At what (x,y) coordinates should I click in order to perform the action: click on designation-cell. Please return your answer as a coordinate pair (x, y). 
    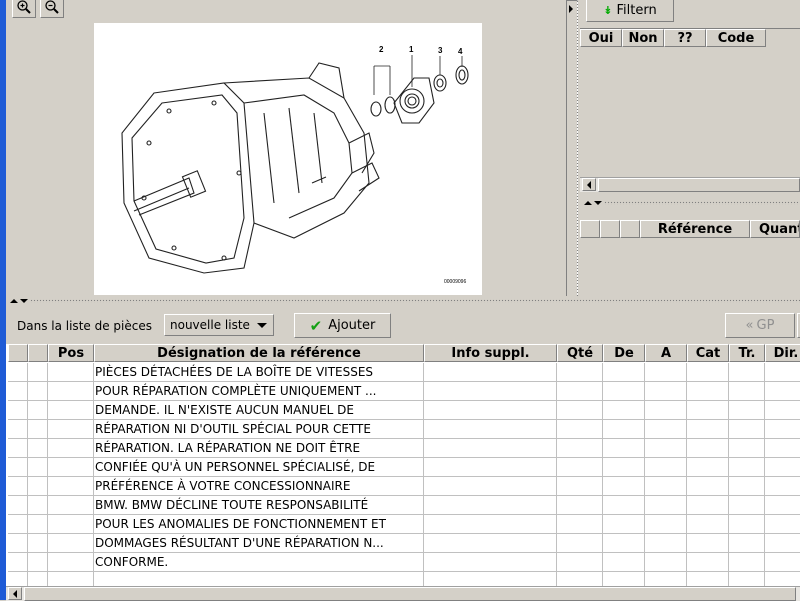
    Looking at the image, I should click on (259, 579).